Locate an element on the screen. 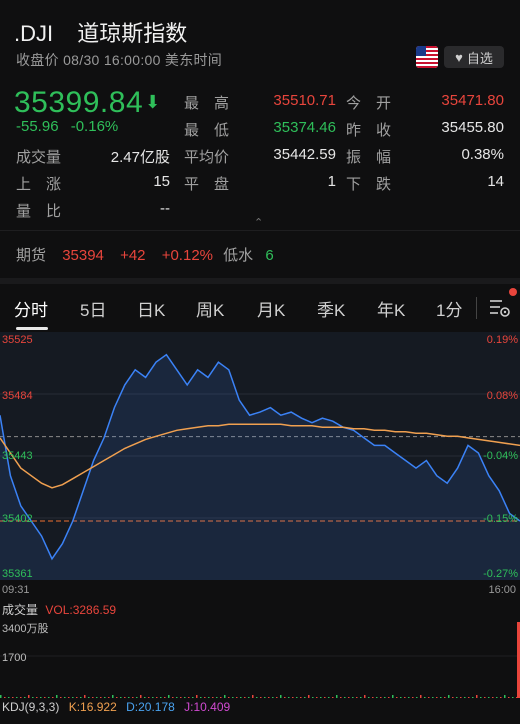  field-low: 35374.46 is located at coordinates (304, 127).